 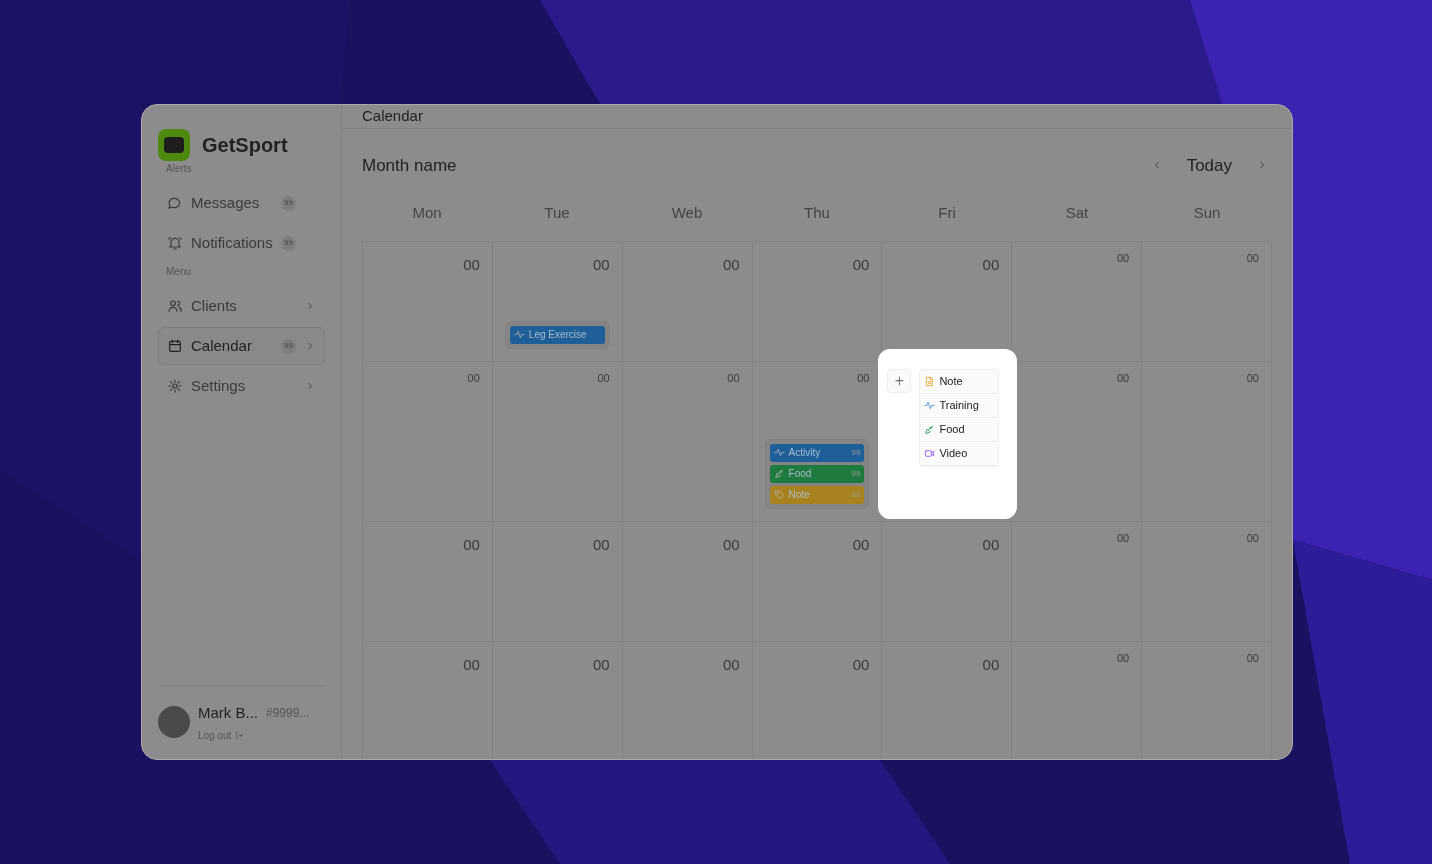 I want to click on item-label: Settings, so click(x=218, y=385).